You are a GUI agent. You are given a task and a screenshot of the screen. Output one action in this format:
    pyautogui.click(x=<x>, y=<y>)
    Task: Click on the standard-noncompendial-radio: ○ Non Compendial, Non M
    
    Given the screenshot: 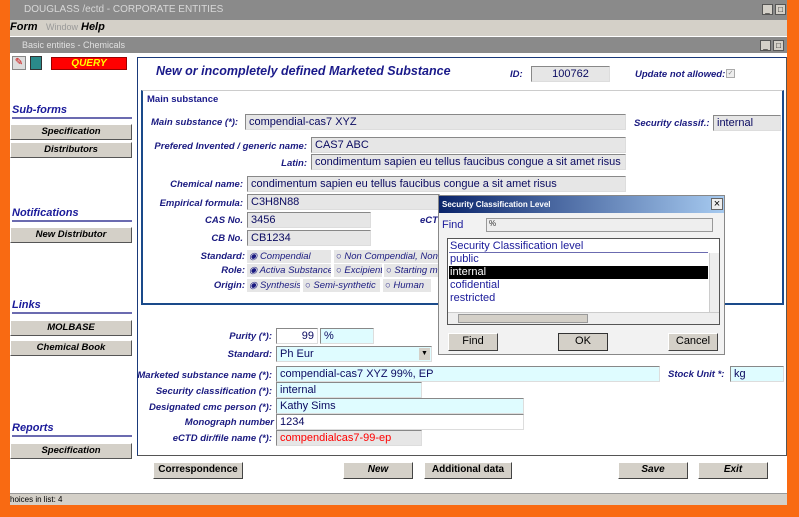 What is the action you would take?
    pyautogui.click(x=386, y=256)
    